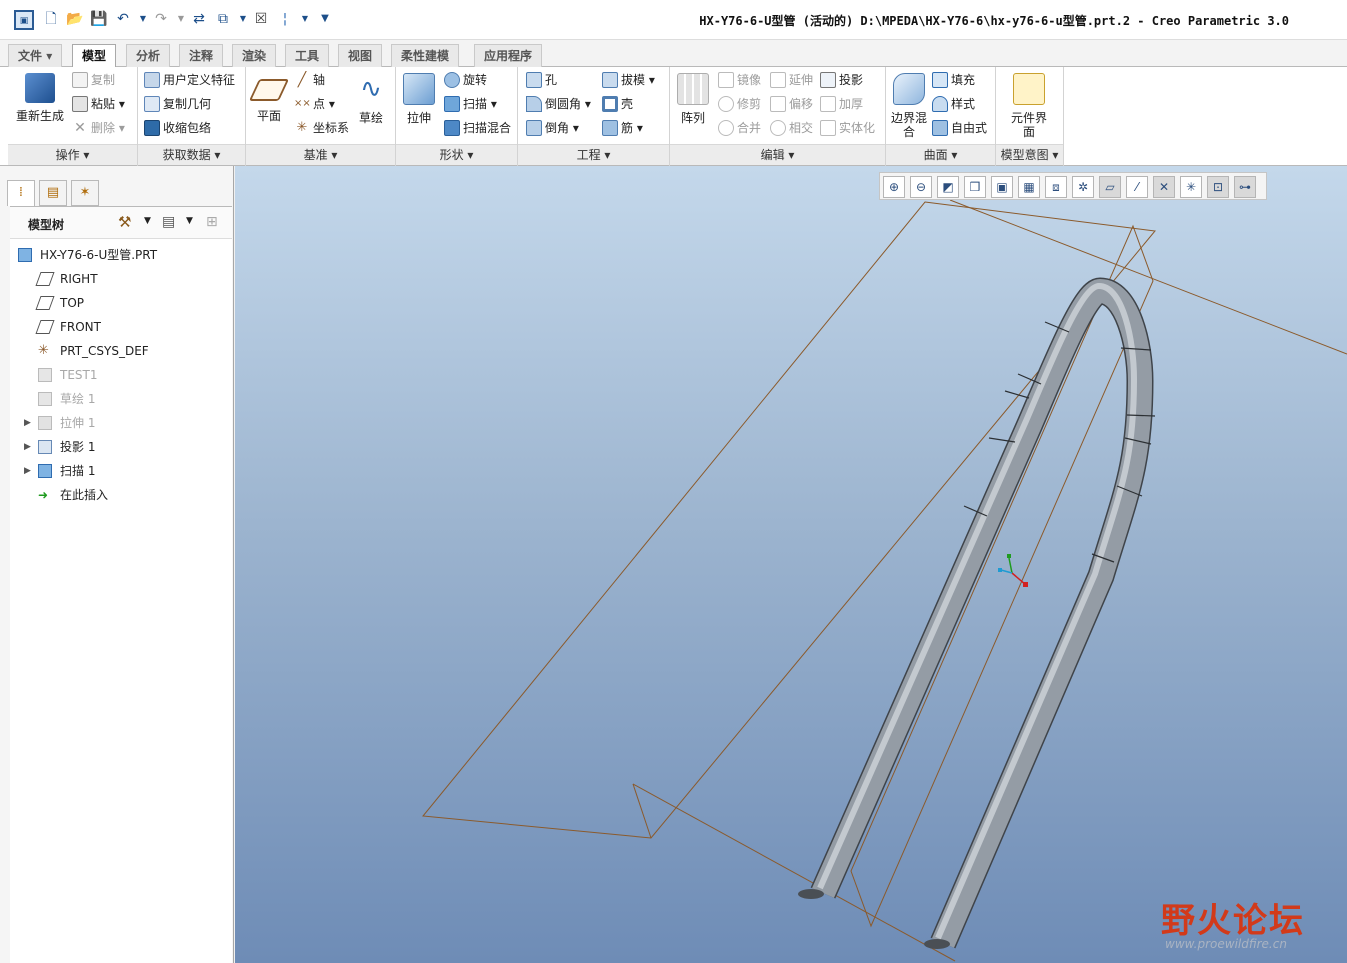  I want to click on group-label-shapes: 形状 ▾, so click(456, 154).